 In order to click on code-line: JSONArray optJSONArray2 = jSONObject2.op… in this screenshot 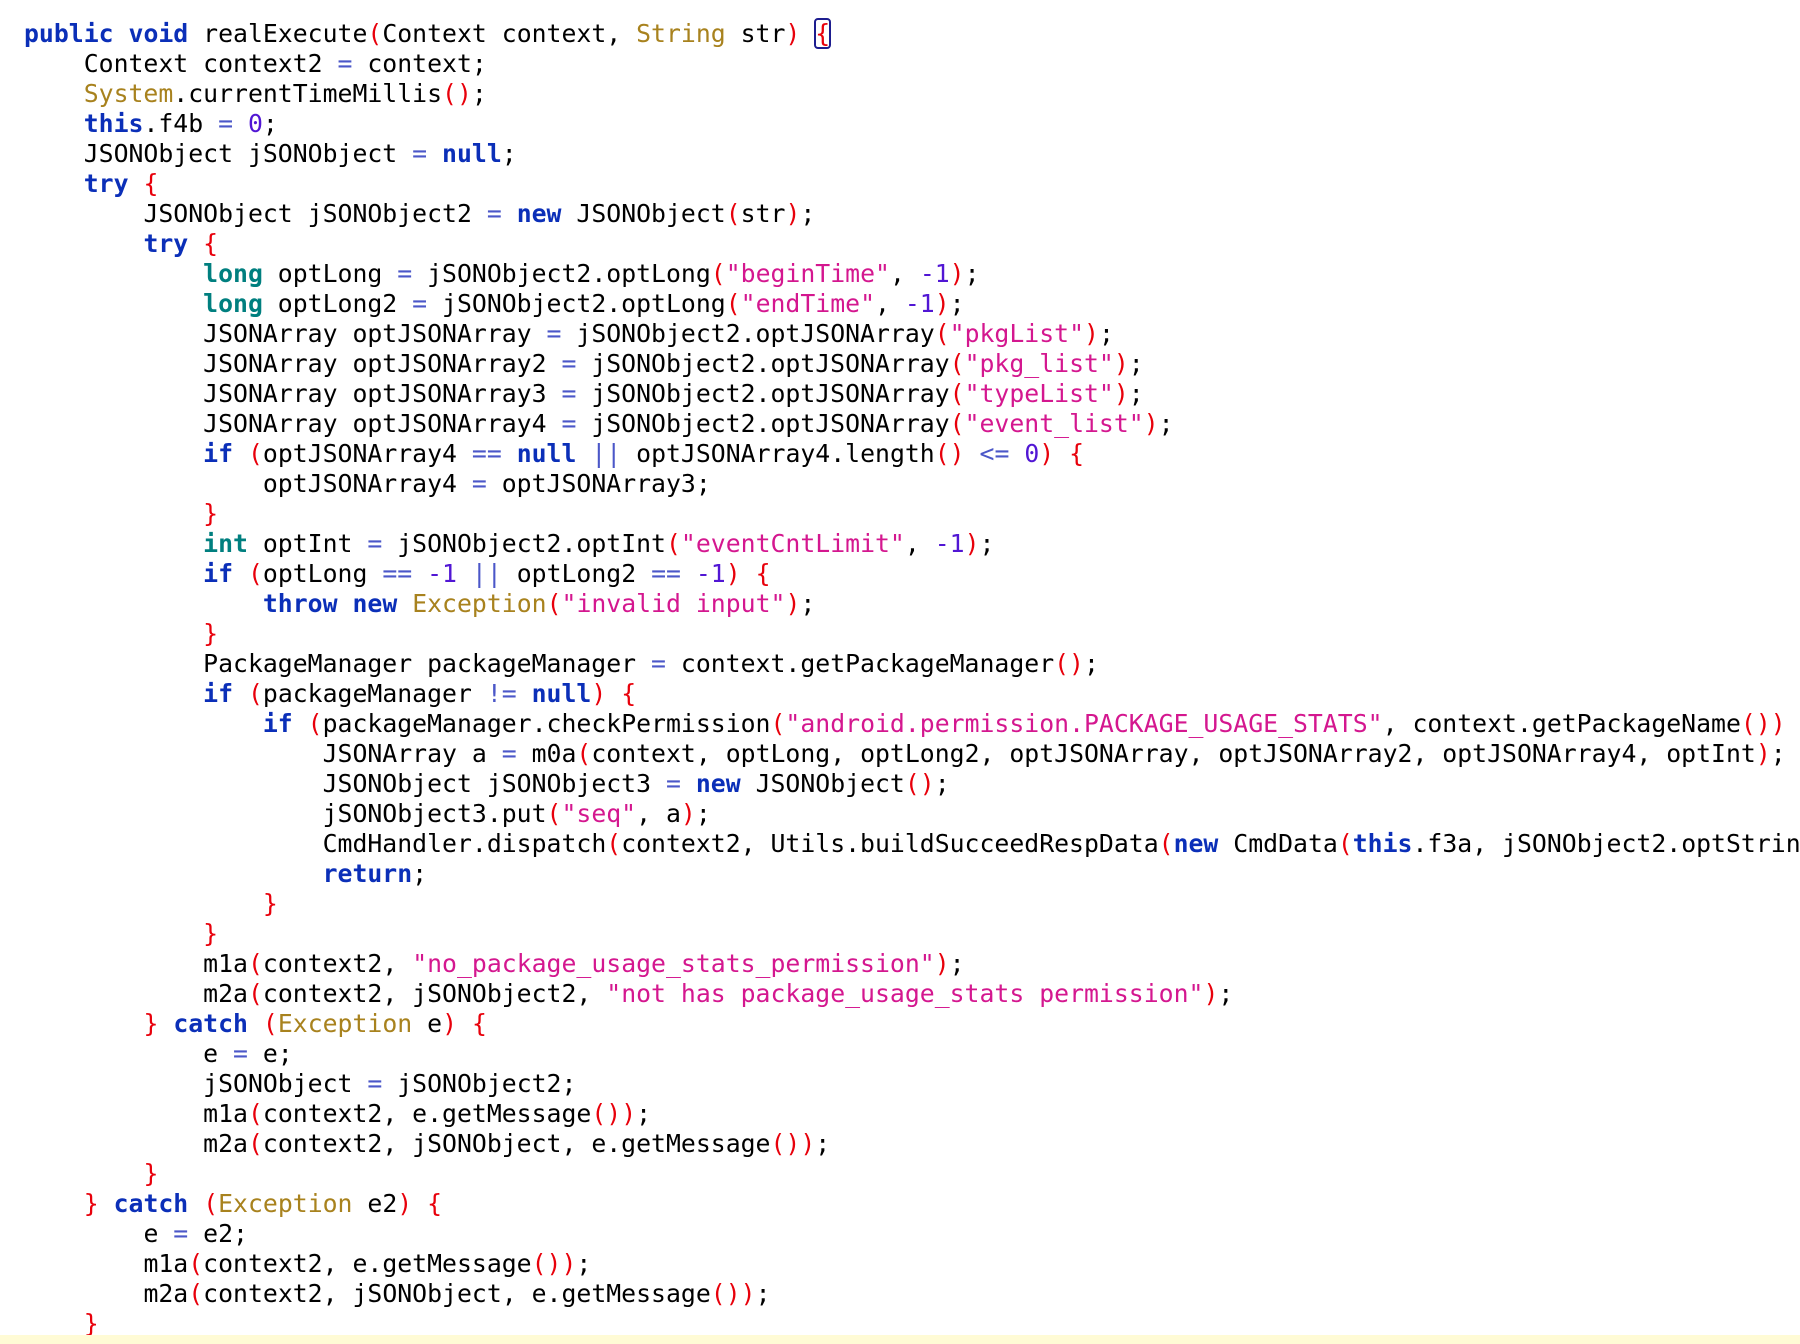, I will do `click(912, 364)`.